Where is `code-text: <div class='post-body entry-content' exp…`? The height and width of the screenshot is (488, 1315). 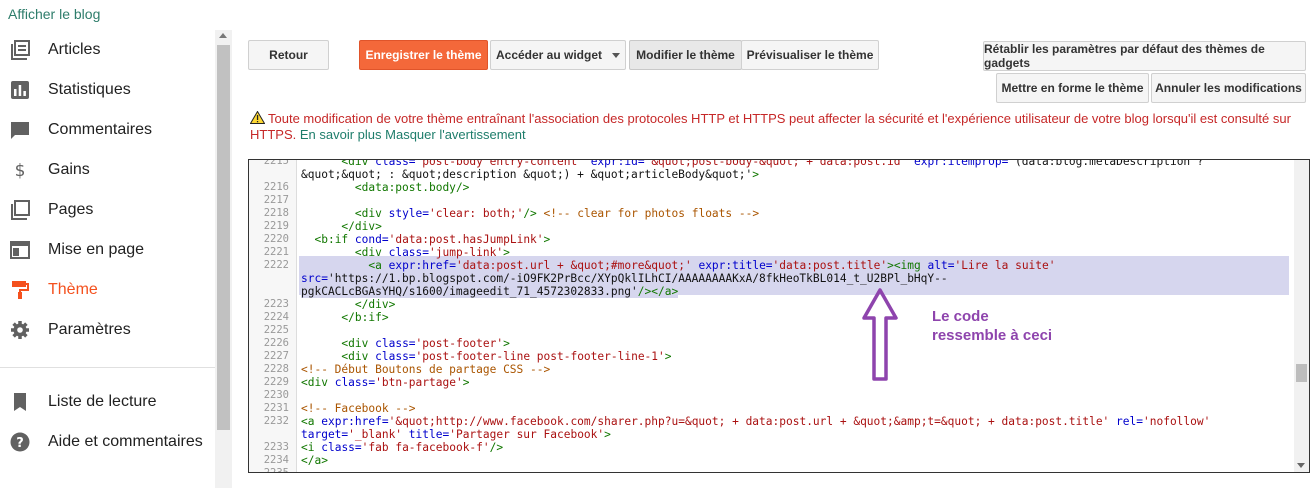 code-text: <div class='post-body entry-content' exp… is located at coordinates (772, 163).